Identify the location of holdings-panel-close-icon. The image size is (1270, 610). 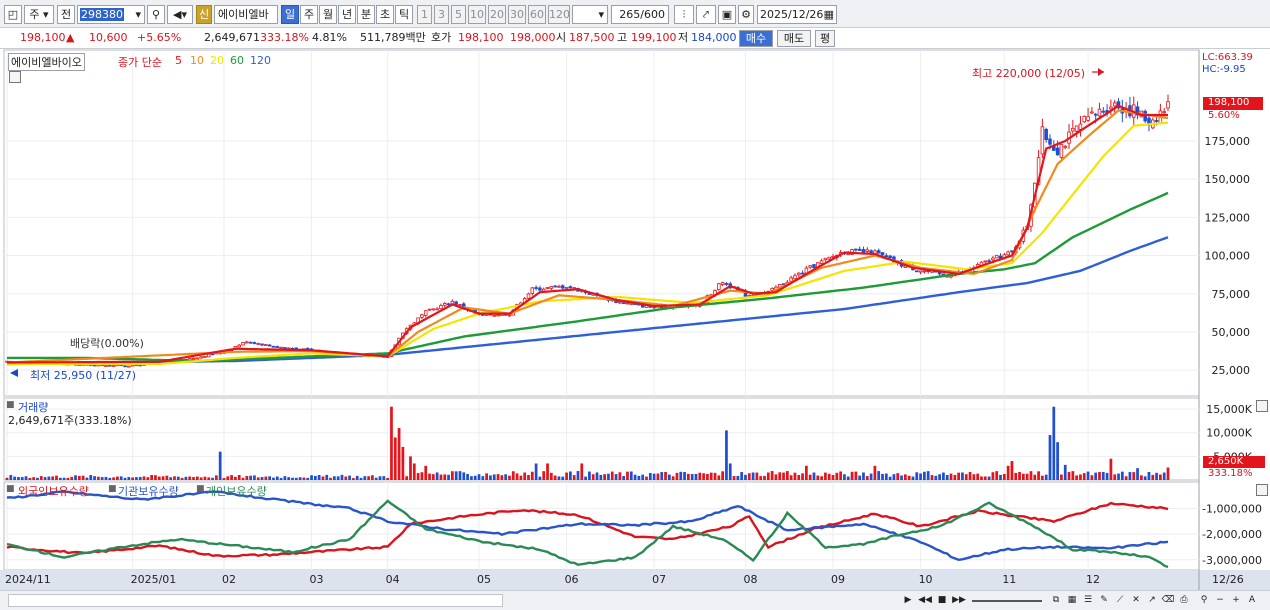
(1262, 490).